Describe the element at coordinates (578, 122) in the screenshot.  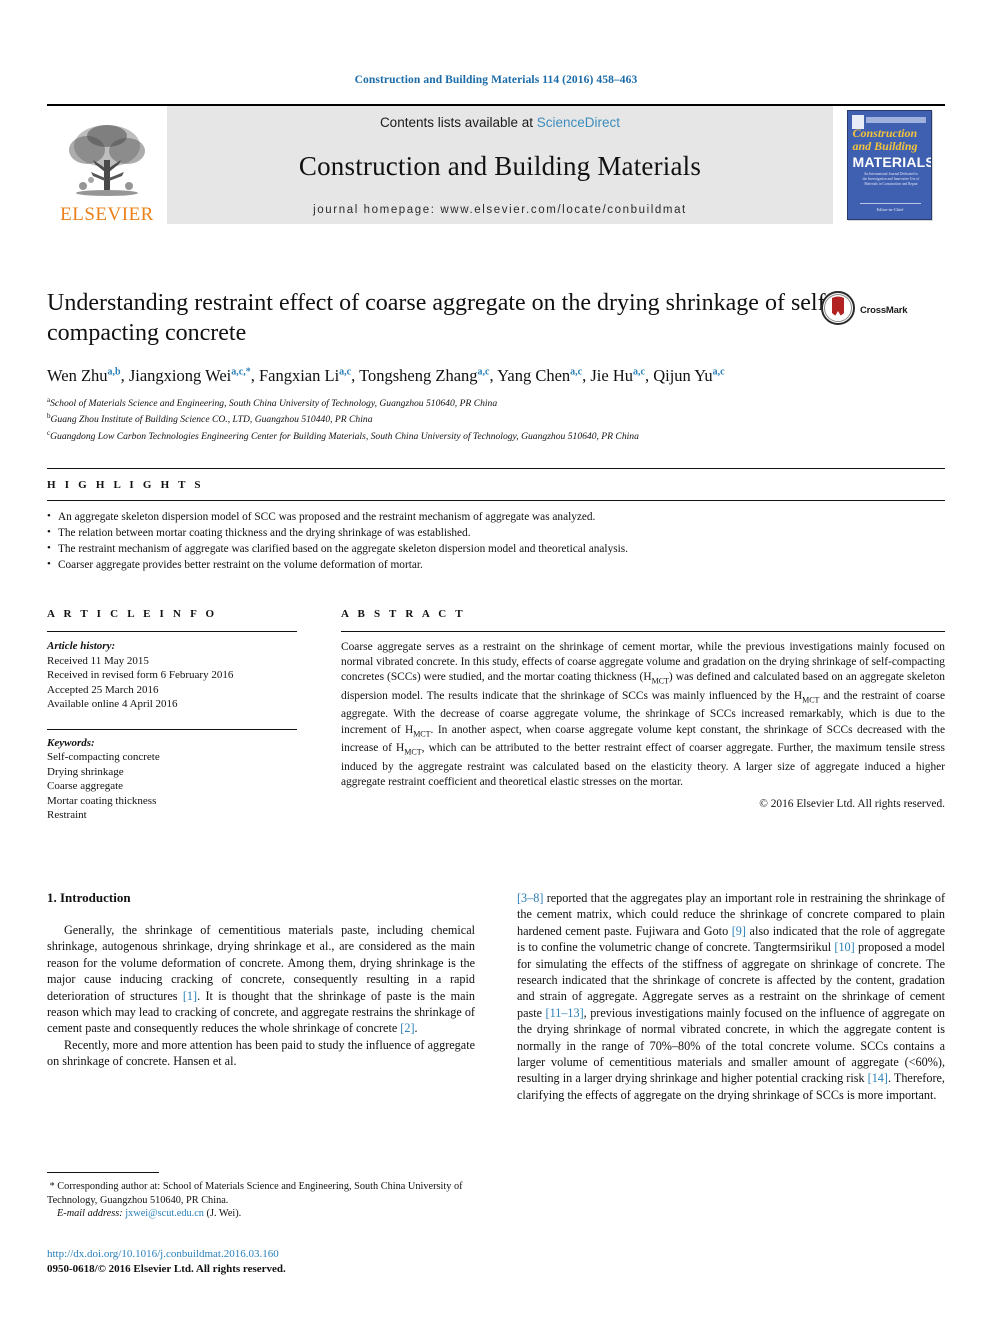
I see `sciencedirect-link: ScienceDirect` at that location.